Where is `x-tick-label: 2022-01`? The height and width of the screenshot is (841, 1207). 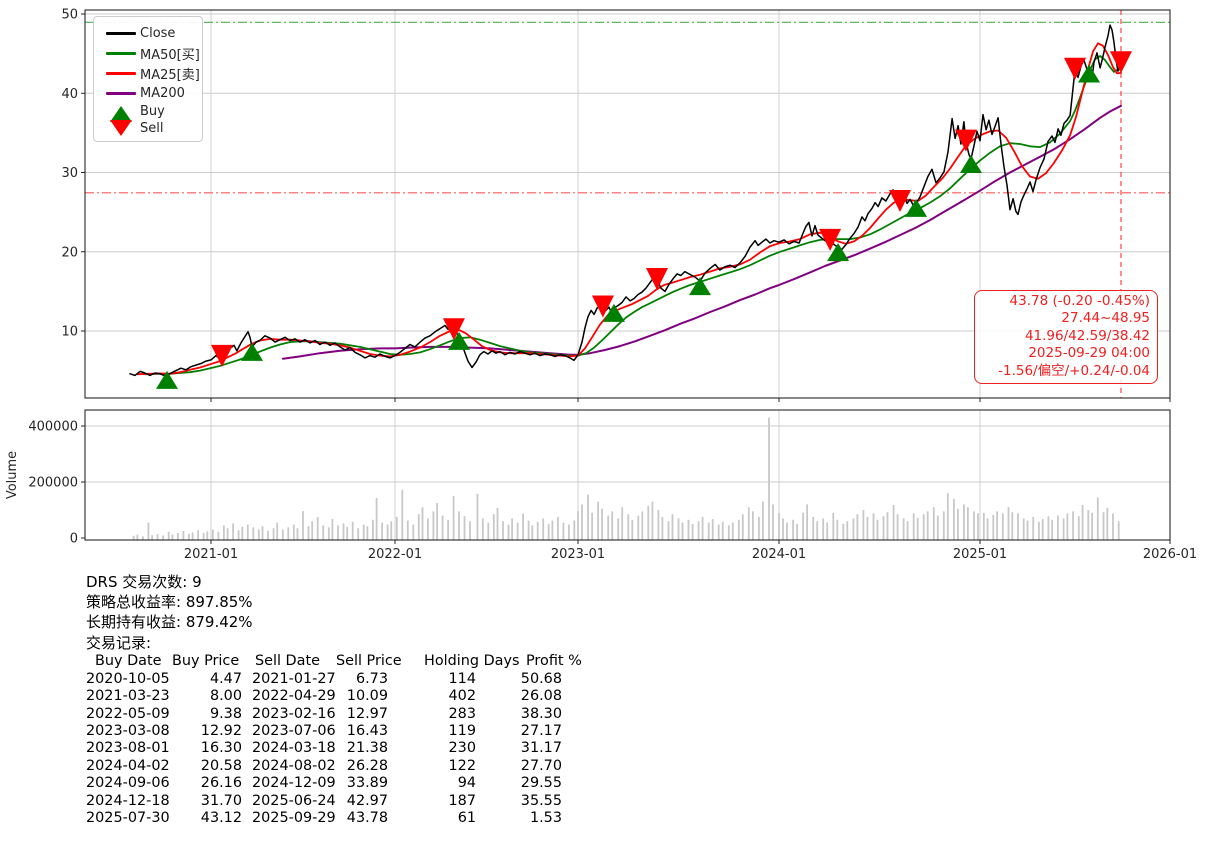 x-tick-label: 2022-01 is located at coordinates (395, 554).